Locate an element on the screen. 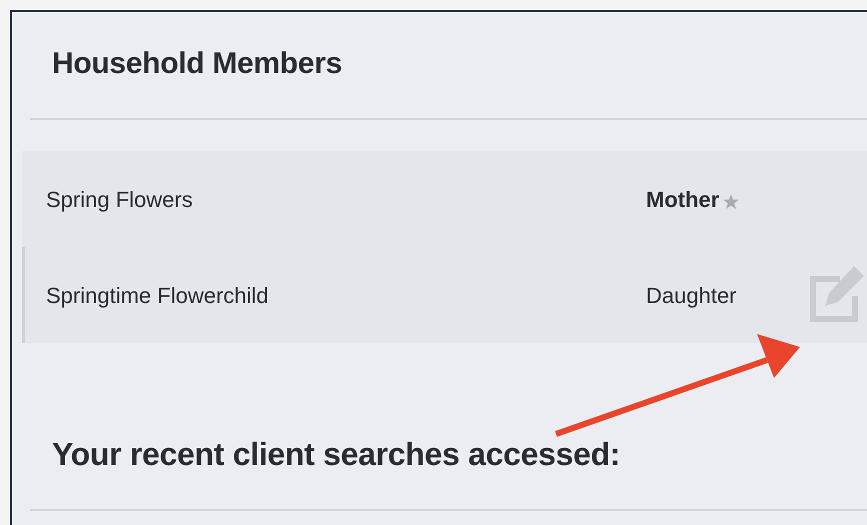 The width and height of the screenshot is (867, 525). member-name: Spring Flowers is located at coordinates (119, 200).